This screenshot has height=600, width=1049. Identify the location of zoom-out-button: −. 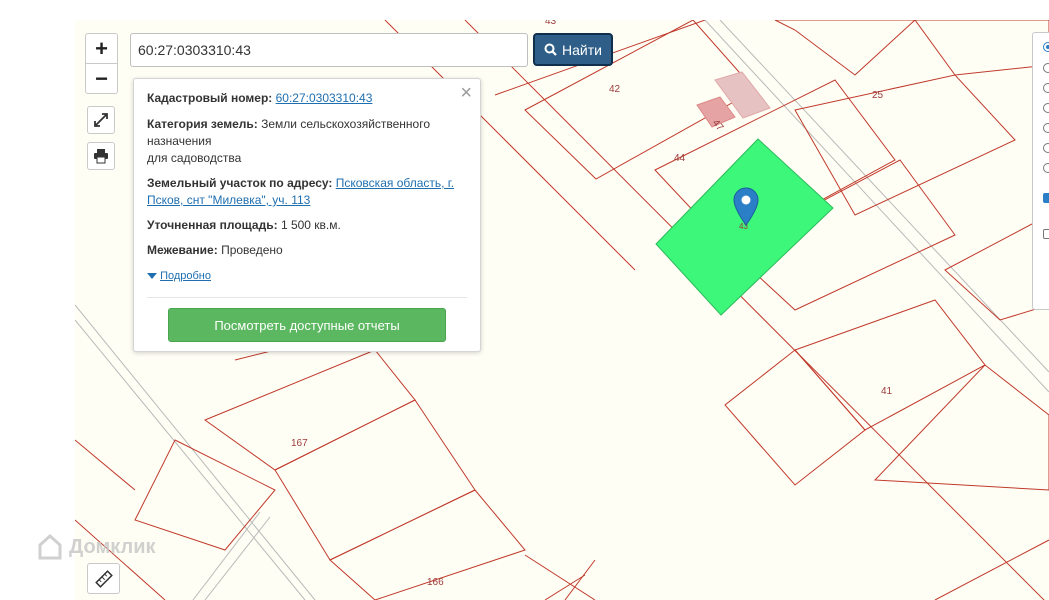
(101, 78).